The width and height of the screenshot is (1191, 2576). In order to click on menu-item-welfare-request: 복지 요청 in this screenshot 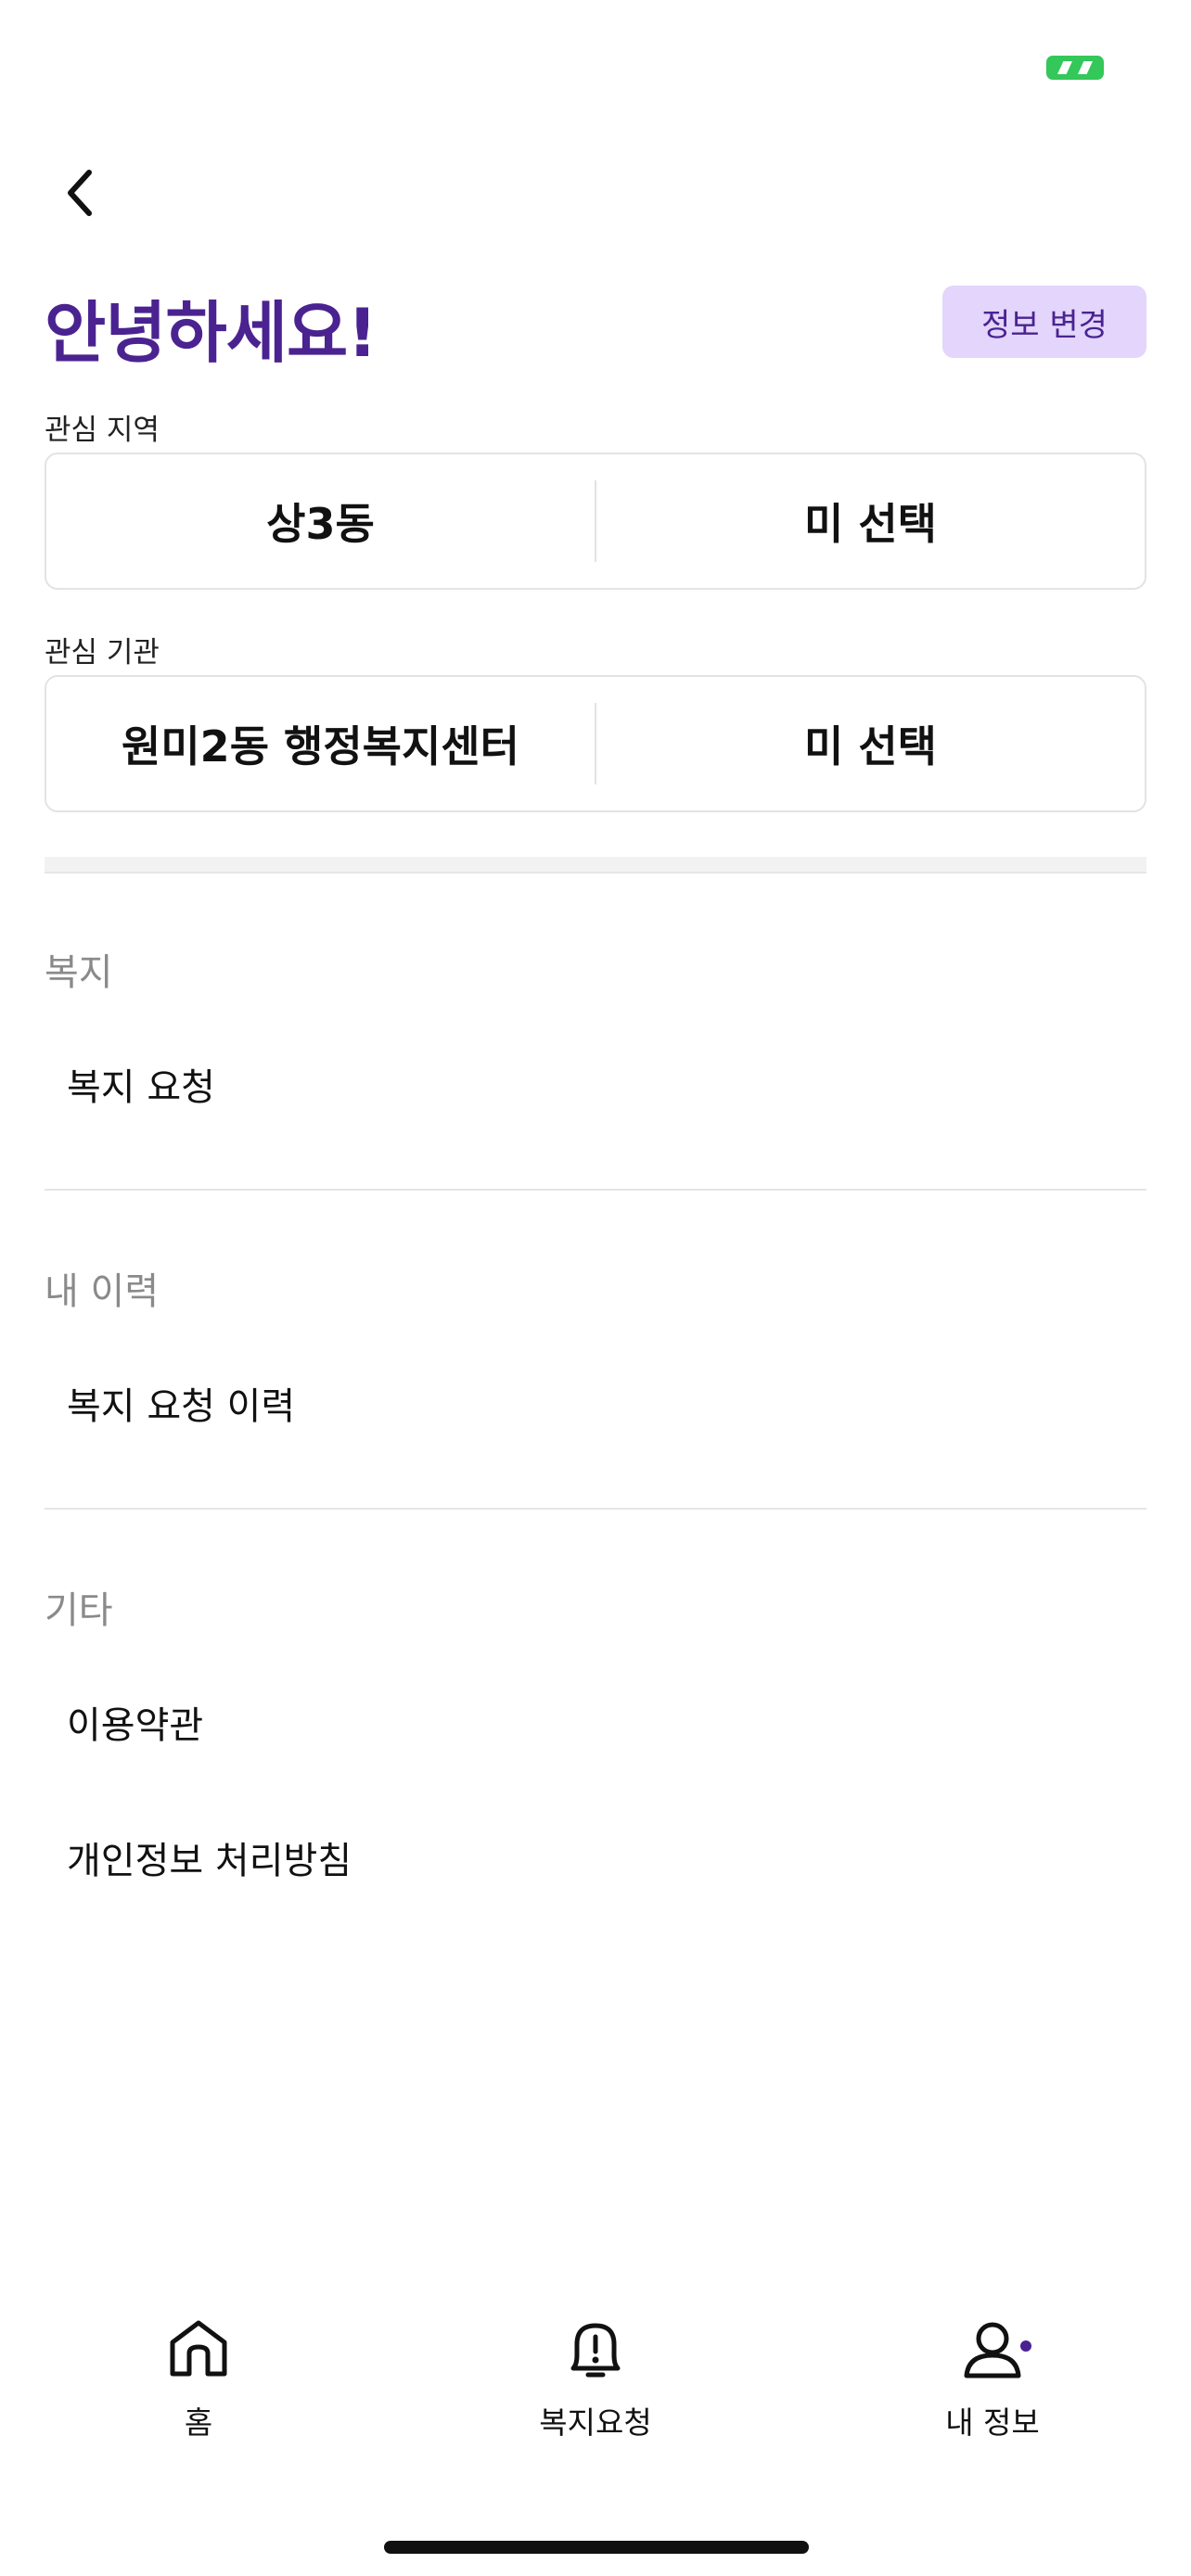, I will do `click(141, 1084)`.